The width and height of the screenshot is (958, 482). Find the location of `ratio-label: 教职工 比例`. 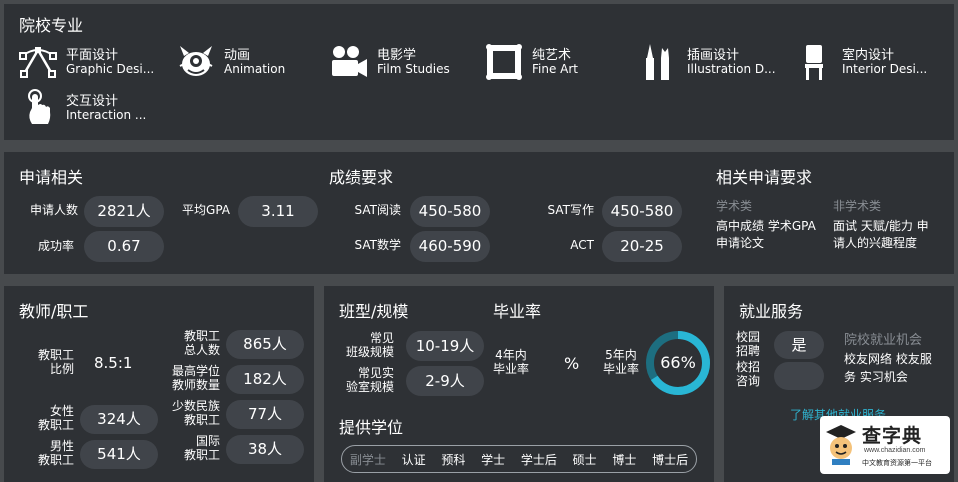

ratio-label: 教职工 比例 is located at coordinates (51, 362).